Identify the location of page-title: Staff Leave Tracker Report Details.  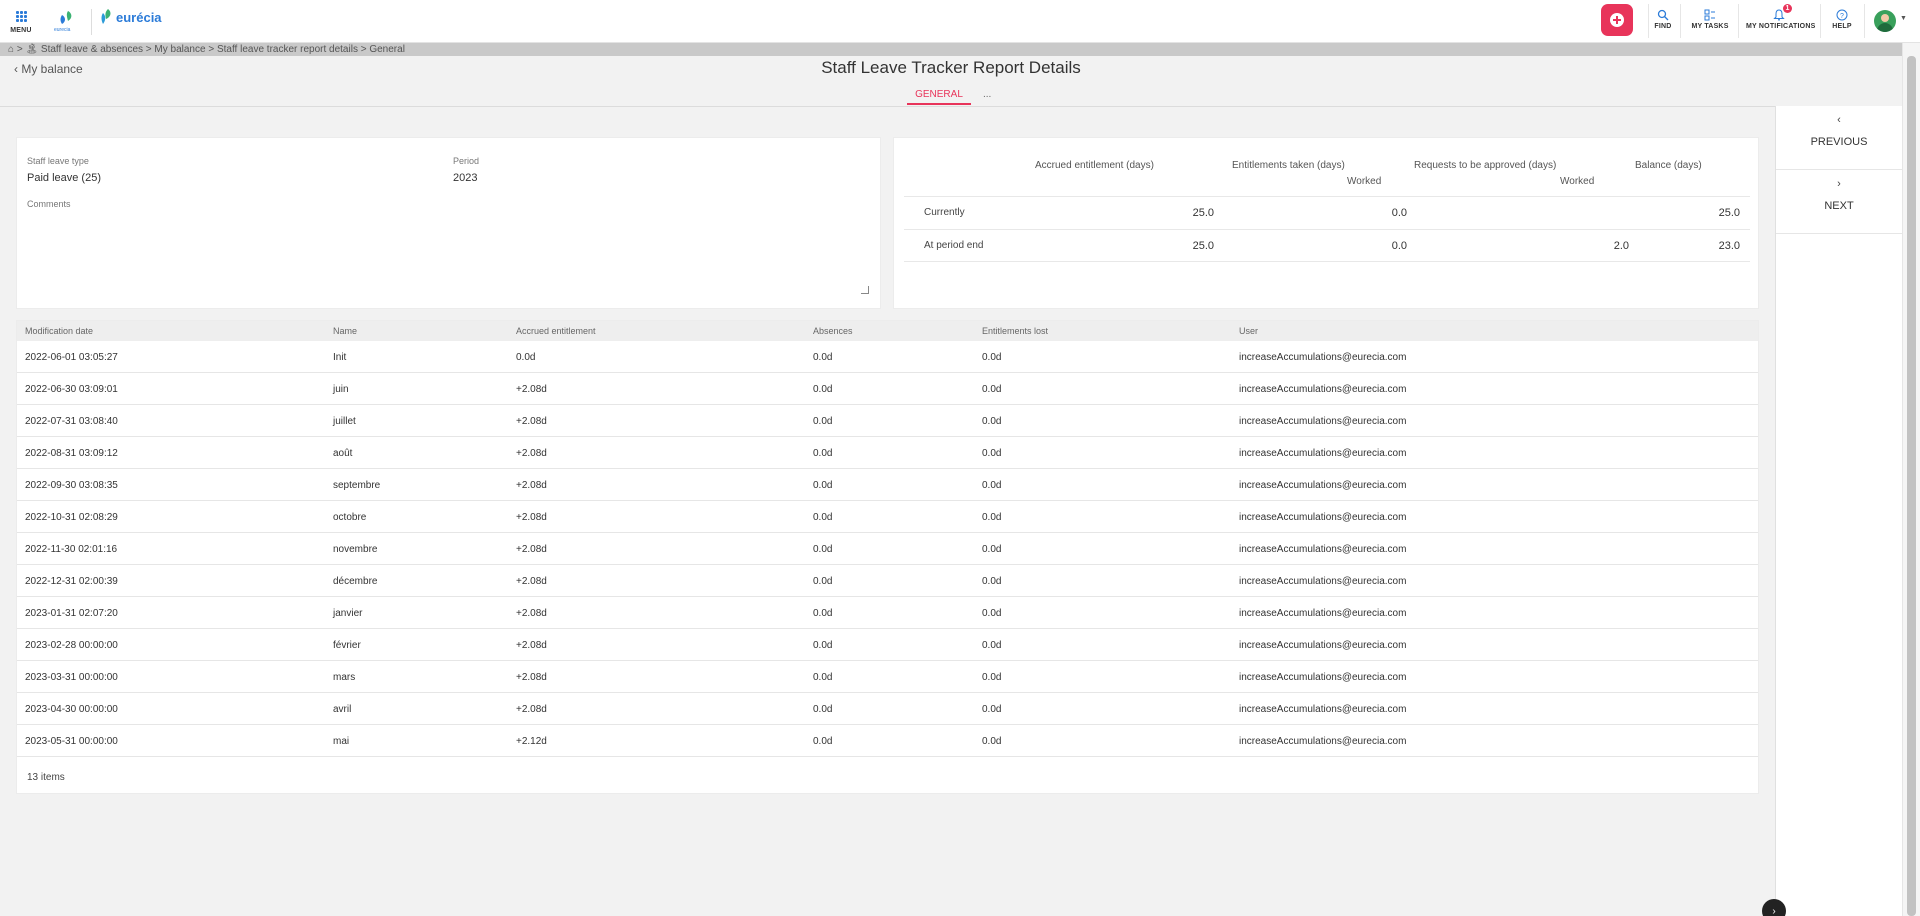
(951, 67).